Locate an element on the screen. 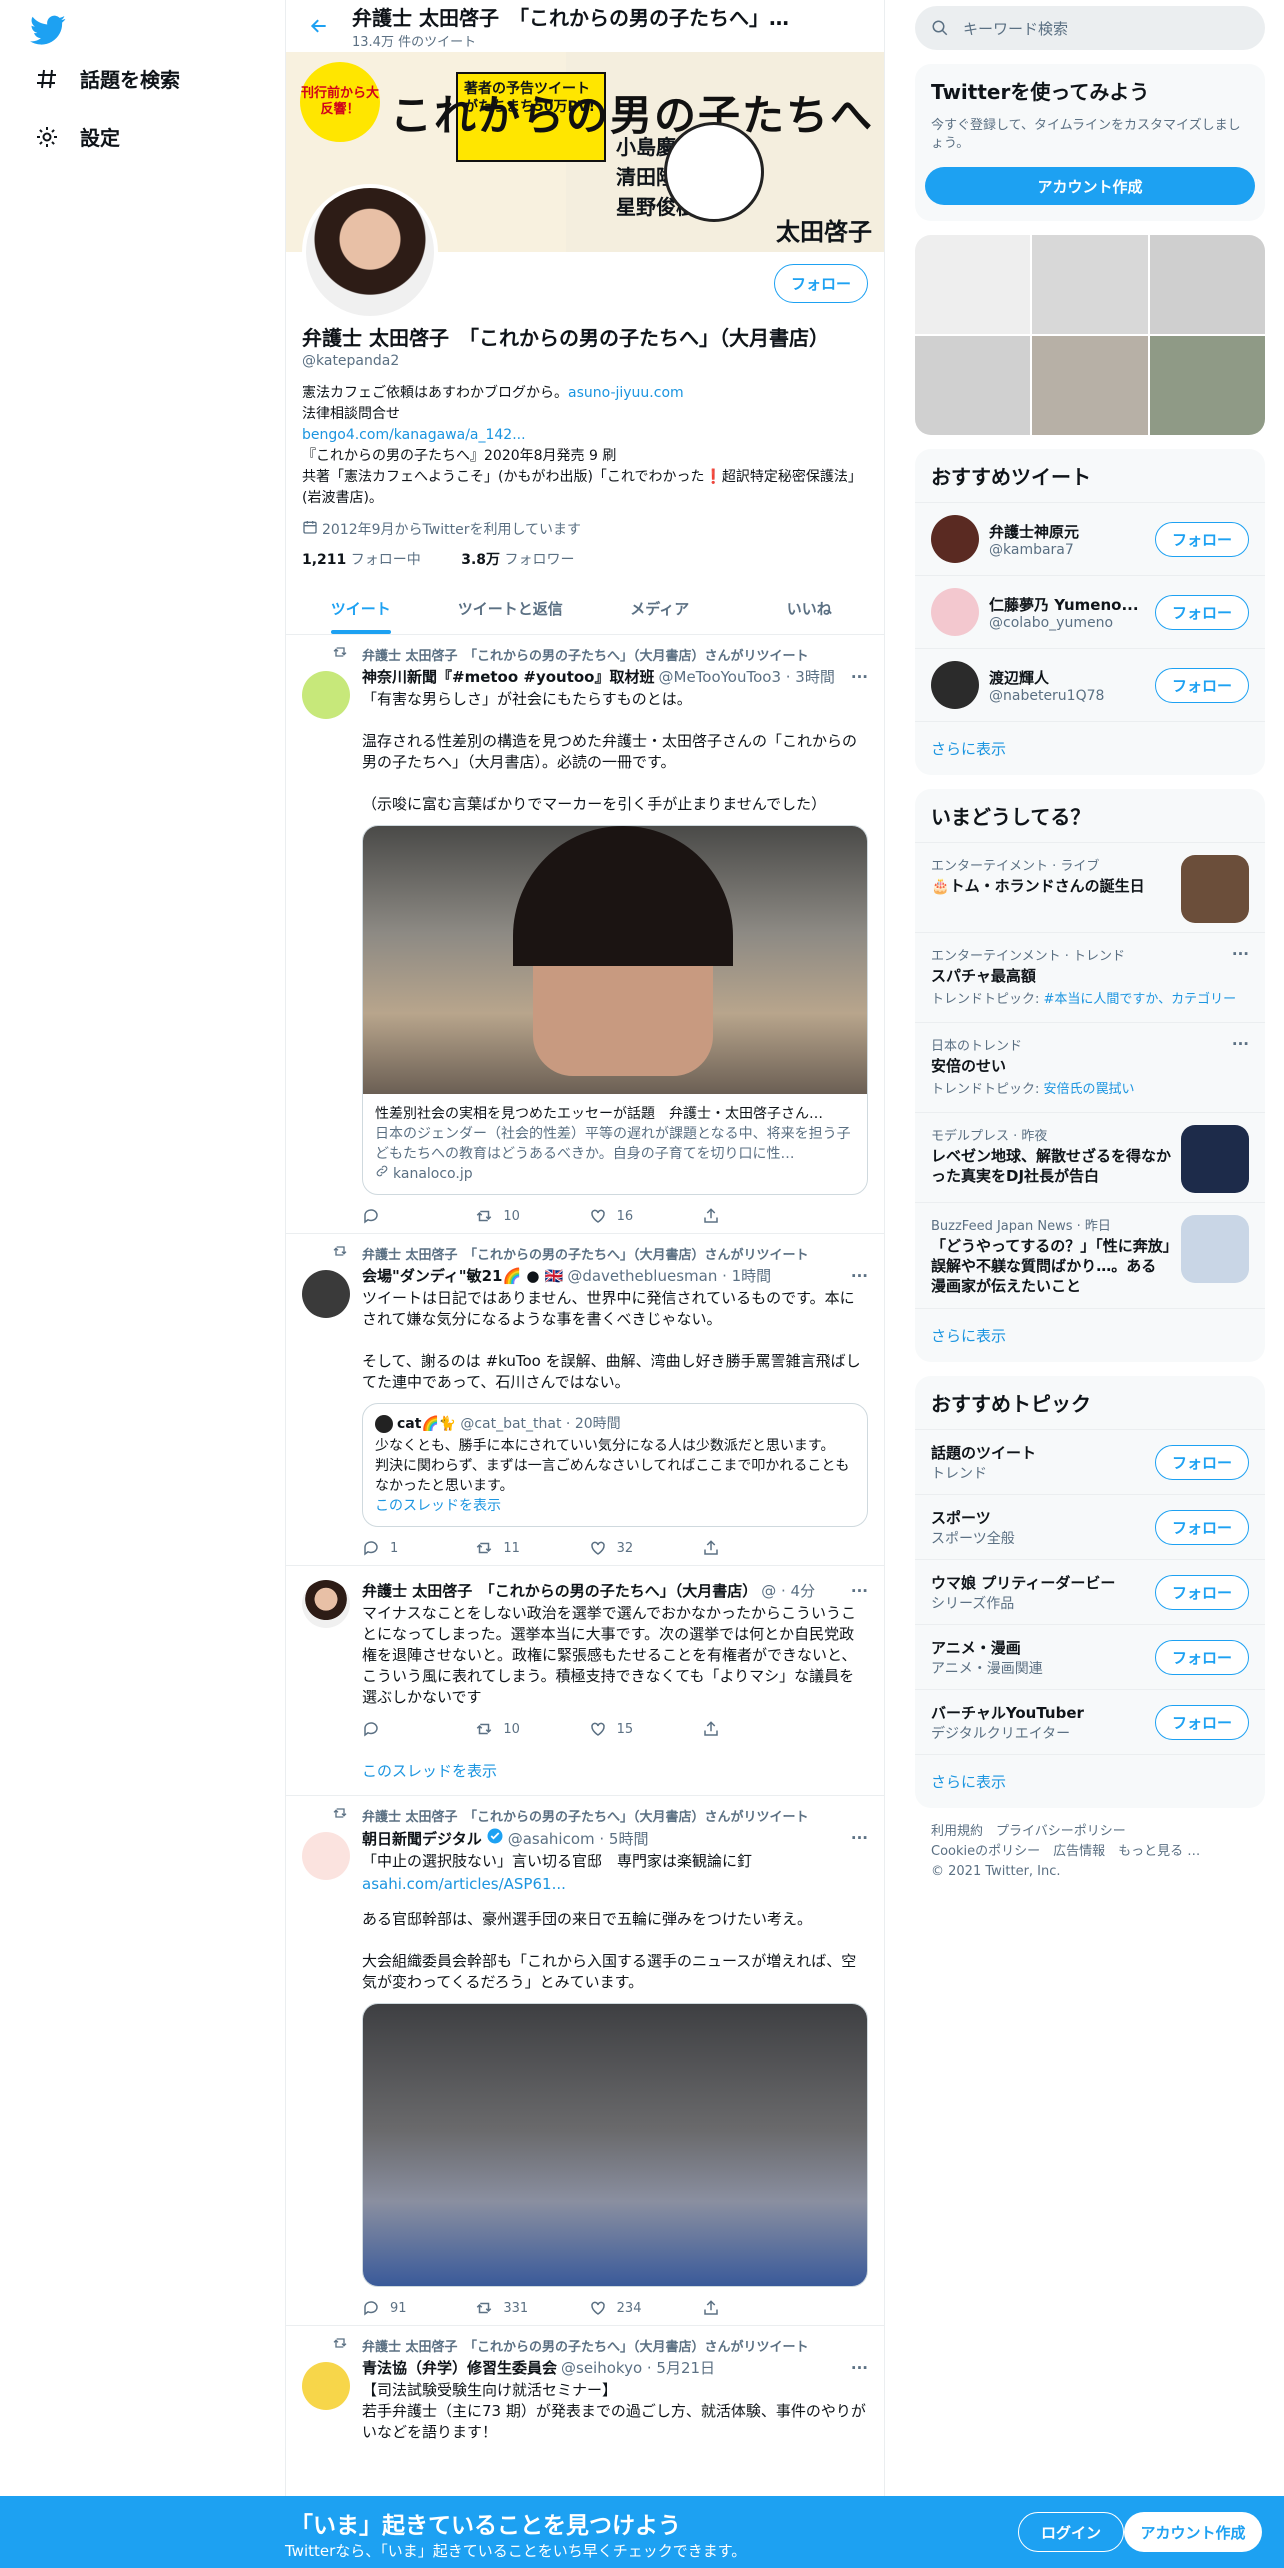 The width and height of the screenshot is (1284, 2568). tweet-author: 弁護士 太田啓子 「これからの男の子たちへ」（大月書店） is located at coordinates (559, 1590).